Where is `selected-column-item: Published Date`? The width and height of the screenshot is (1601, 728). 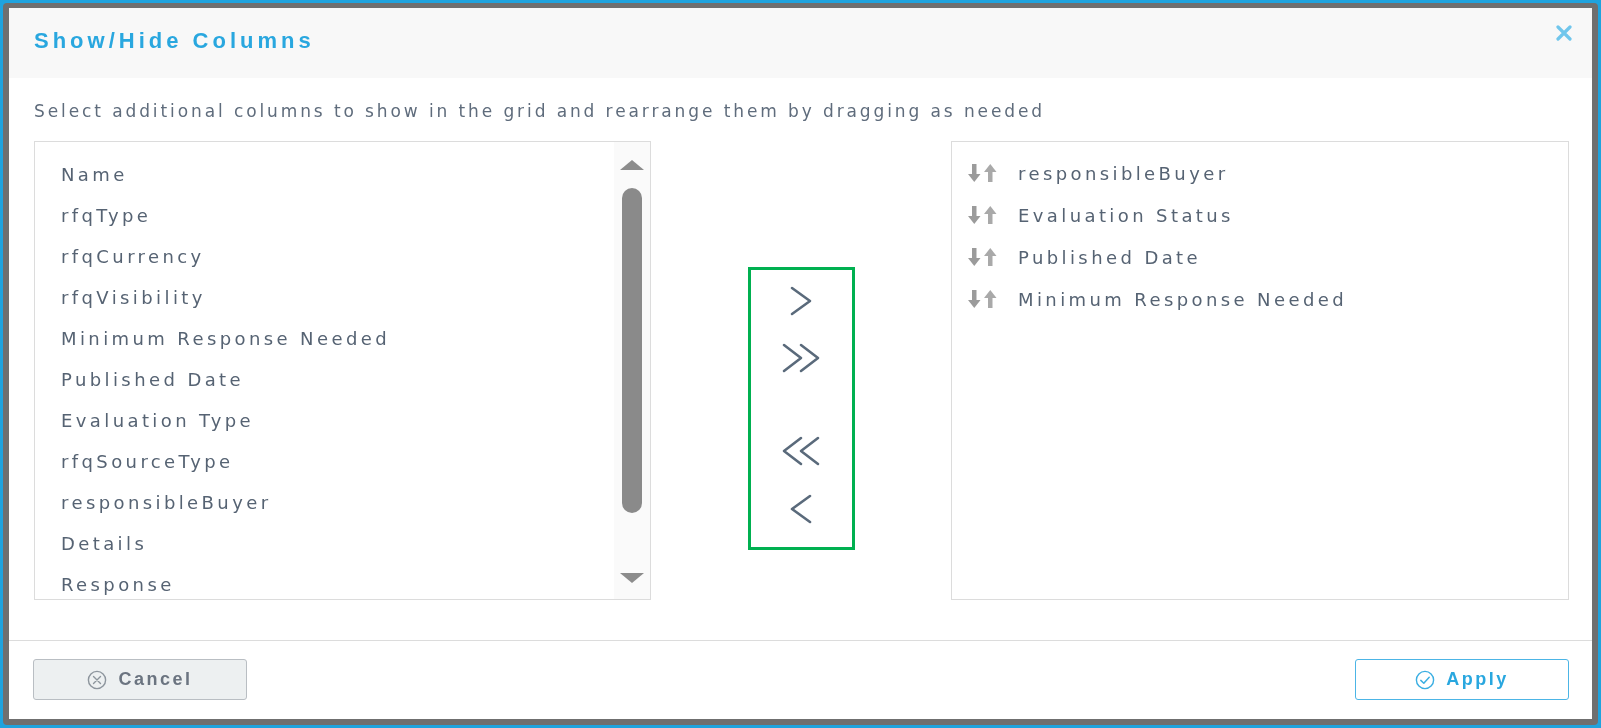 selected-column-item: Published Date is located at coordinates (1109, 257).